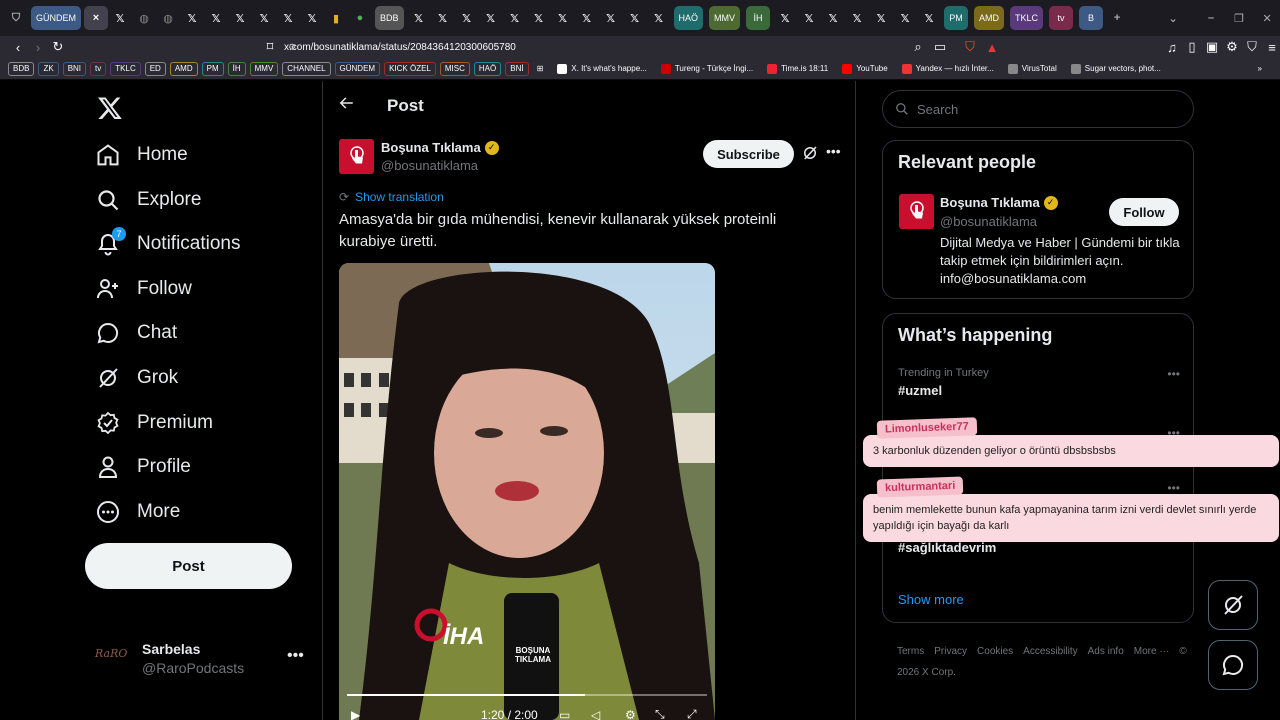 The image size is (1280, 720). What do you see at coordinates (168, 244) in the screenshot?
I see `nav-item-notifications: 7 Notifications` at bounding box center [168, 244].